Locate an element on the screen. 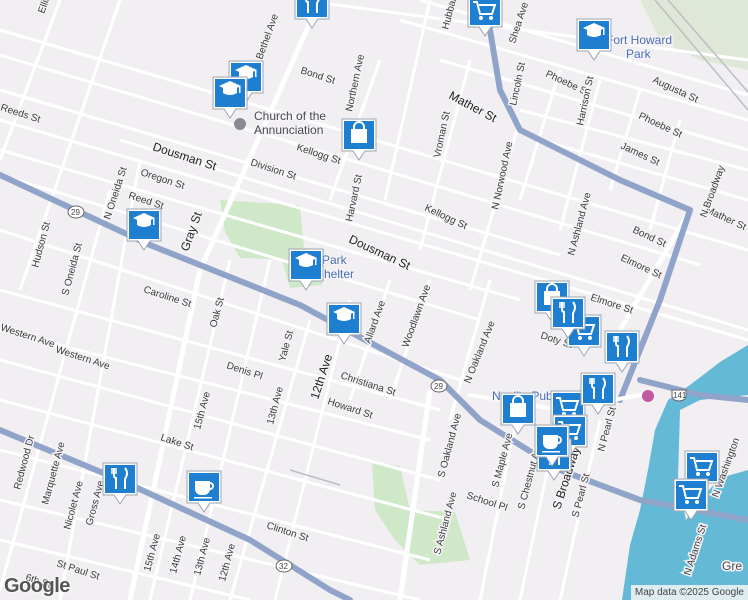  poi-label: Annunciation is located at coordinates (288, 130).